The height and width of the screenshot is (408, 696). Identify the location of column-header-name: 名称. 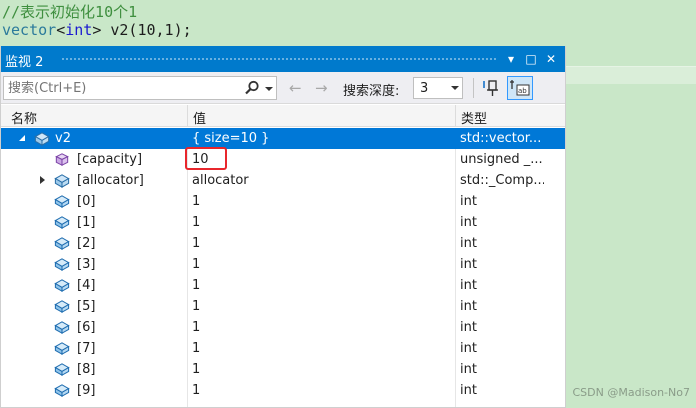
(24, 117).